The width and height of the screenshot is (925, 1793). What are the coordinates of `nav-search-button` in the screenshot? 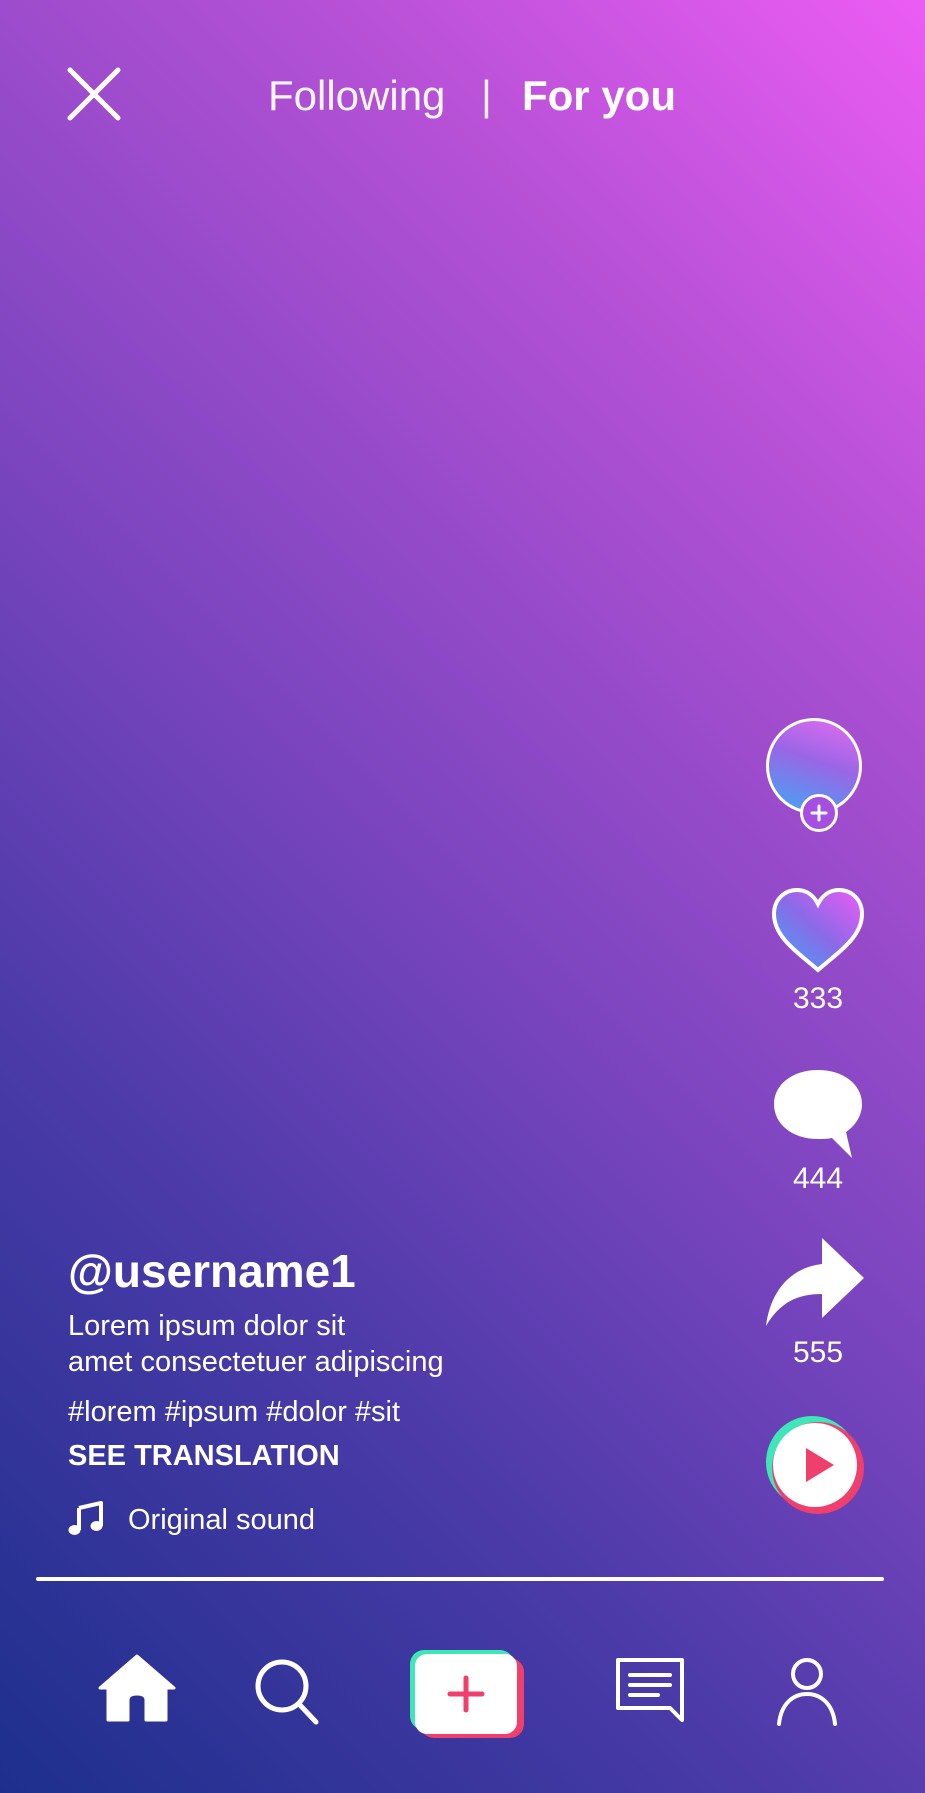 It's located at (287, 1692).